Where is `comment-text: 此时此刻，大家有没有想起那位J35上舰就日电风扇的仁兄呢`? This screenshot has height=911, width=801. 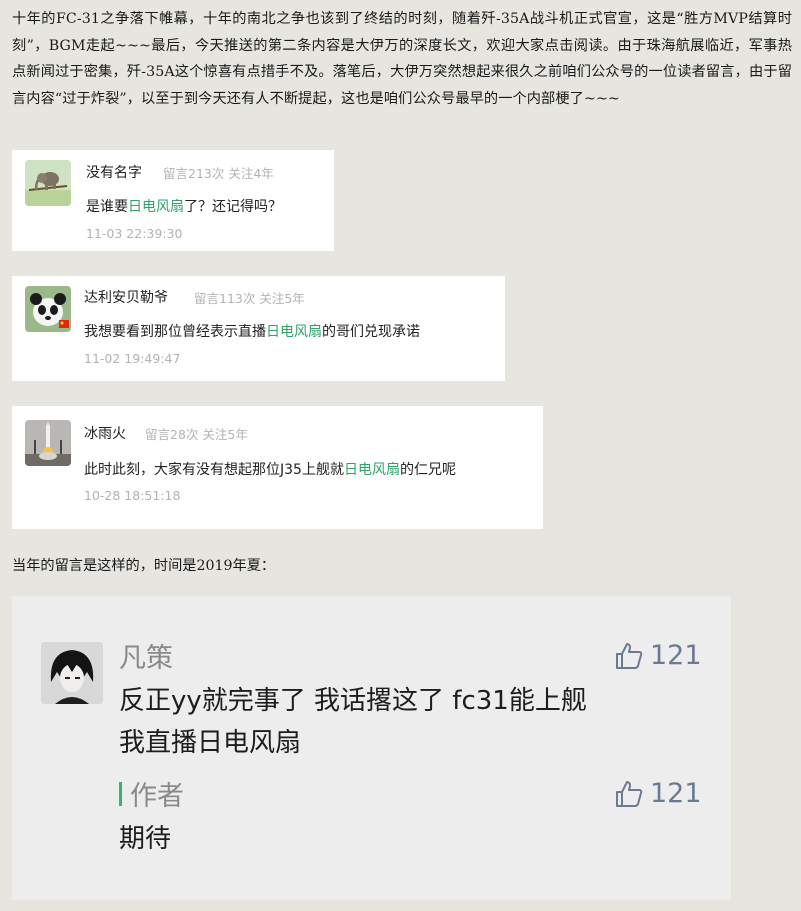 comment-text: 此时此刻，大家有没有想起那位J35上舰就日电风扇的仁兄呢 is located at coordinates (270, 469).